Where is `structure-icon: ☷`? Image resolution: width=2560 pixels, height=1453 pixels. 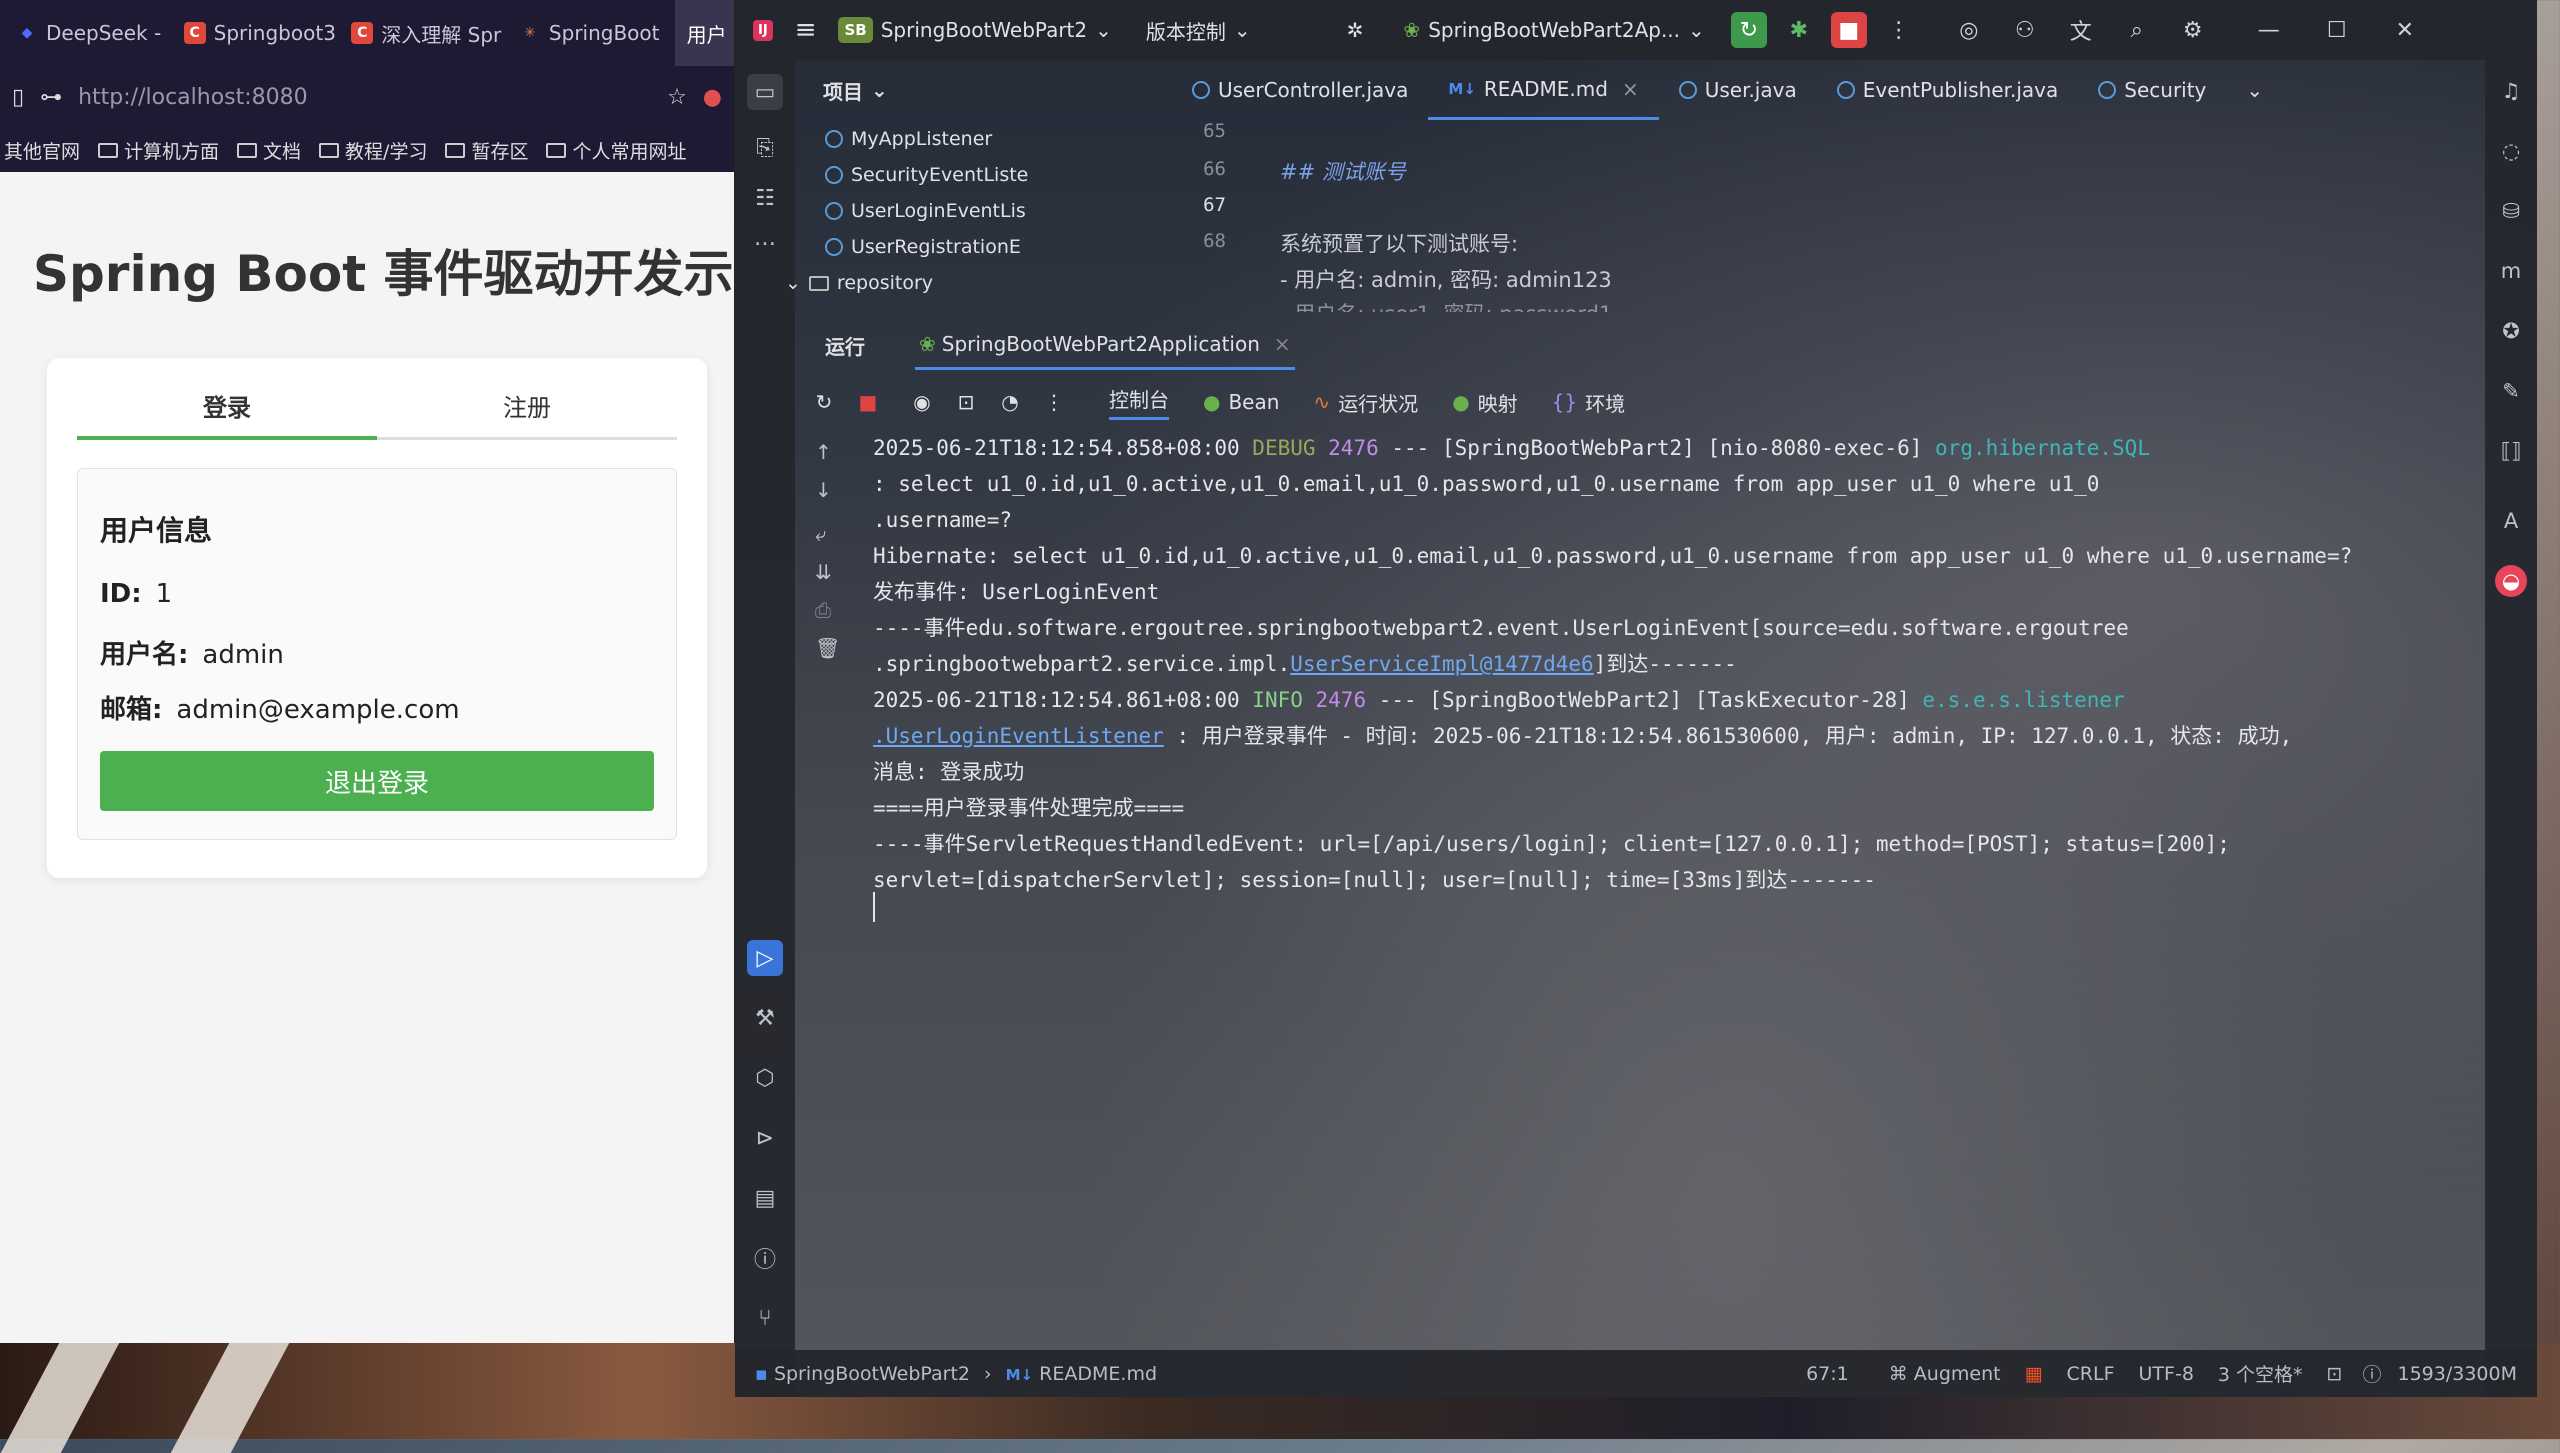
structure-icon: ☷ is located at coordinates (765, 198).